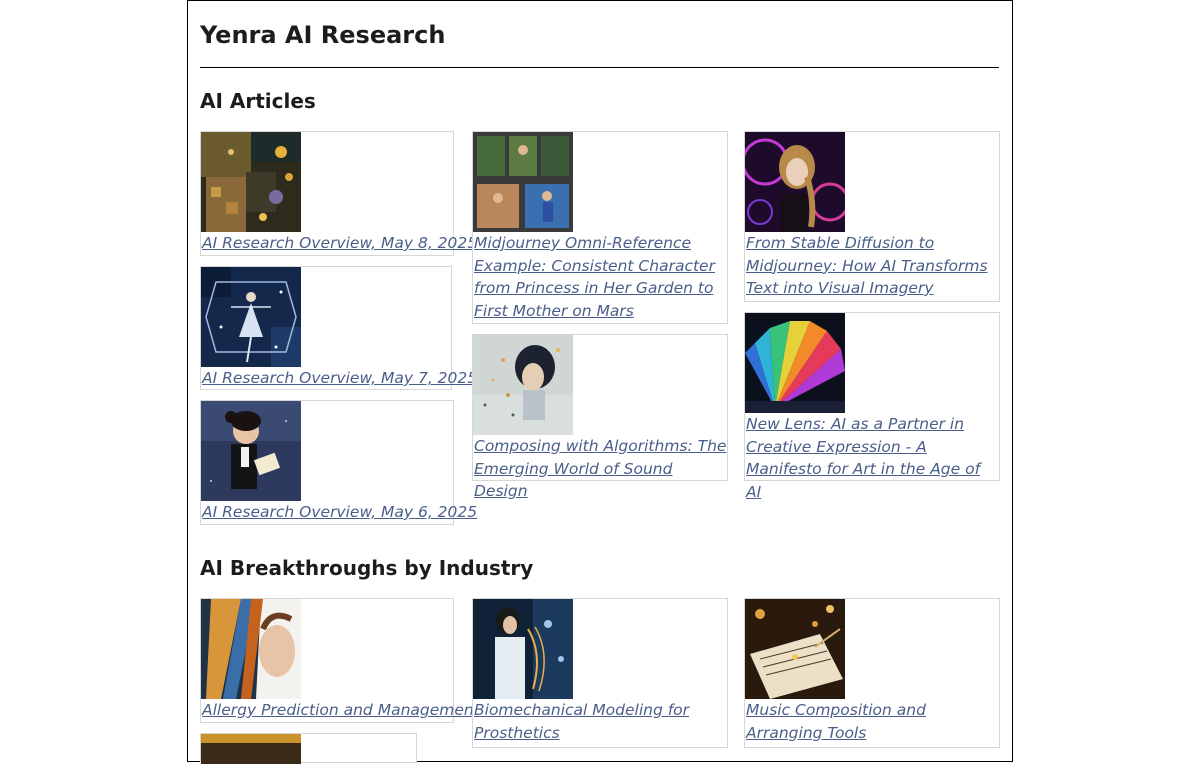  What do you see at coordinates (323, 35) in the screenshot?
I see `site-title: Yenra AI Research` at bounding box center [323, 35].